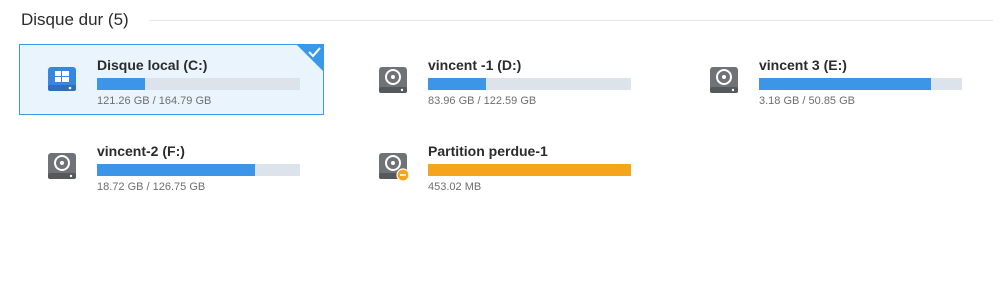  What do you see at coordinates (570, 20) in the screenshot?
I see `section-divider` at bounding box center [570, 20].